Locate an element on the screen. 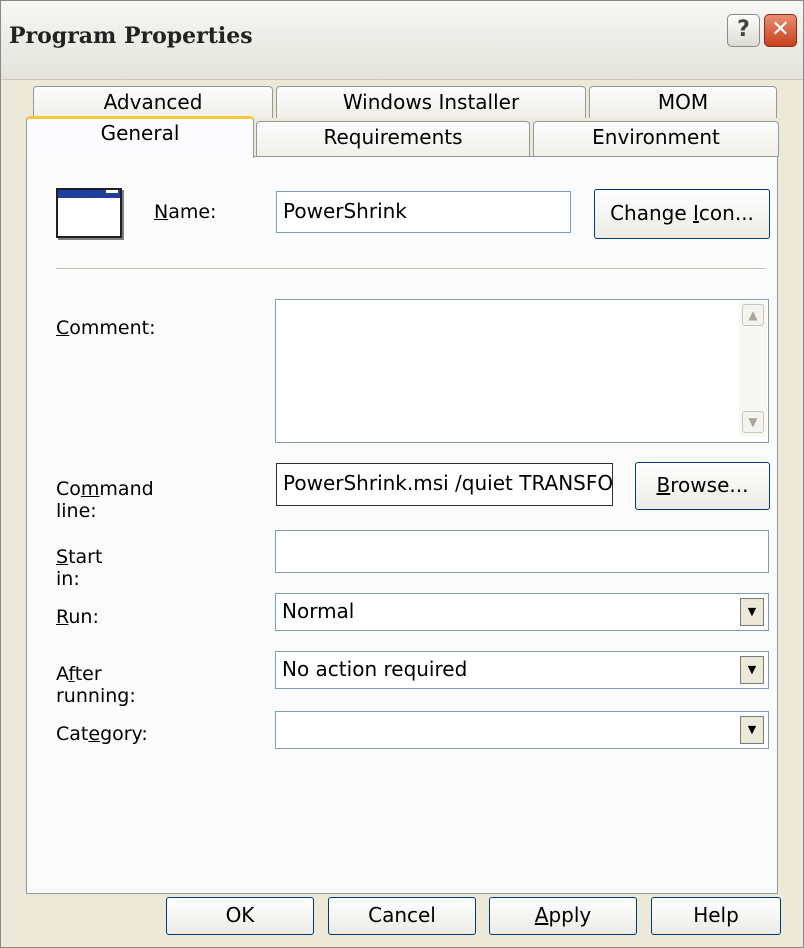  tab-environment: Environment is located at coordinates (656, 139).